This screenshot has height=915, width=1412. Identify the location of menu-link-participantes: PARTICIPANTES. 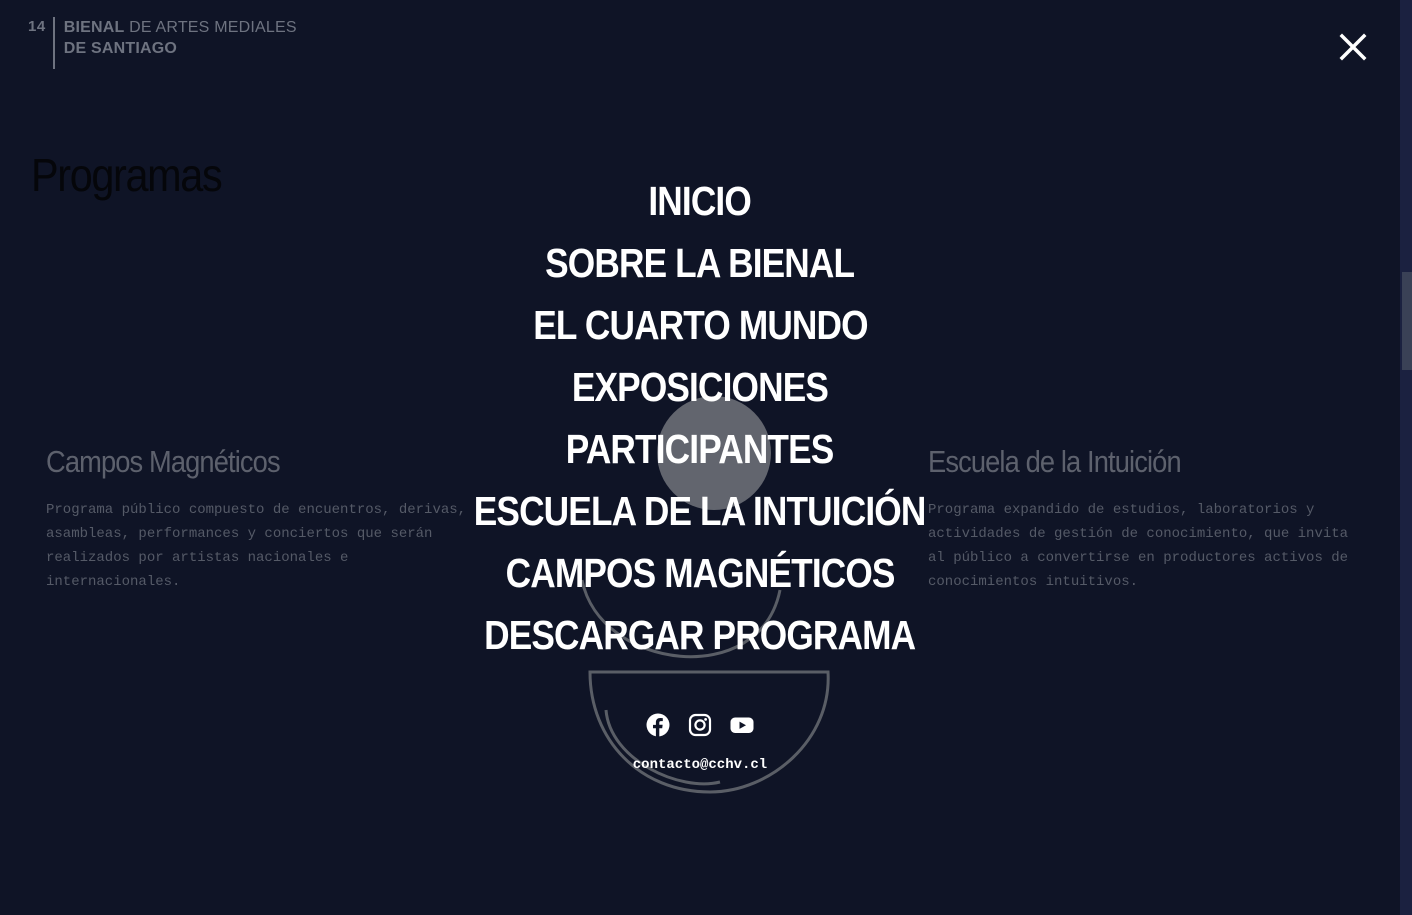
(700, 449).